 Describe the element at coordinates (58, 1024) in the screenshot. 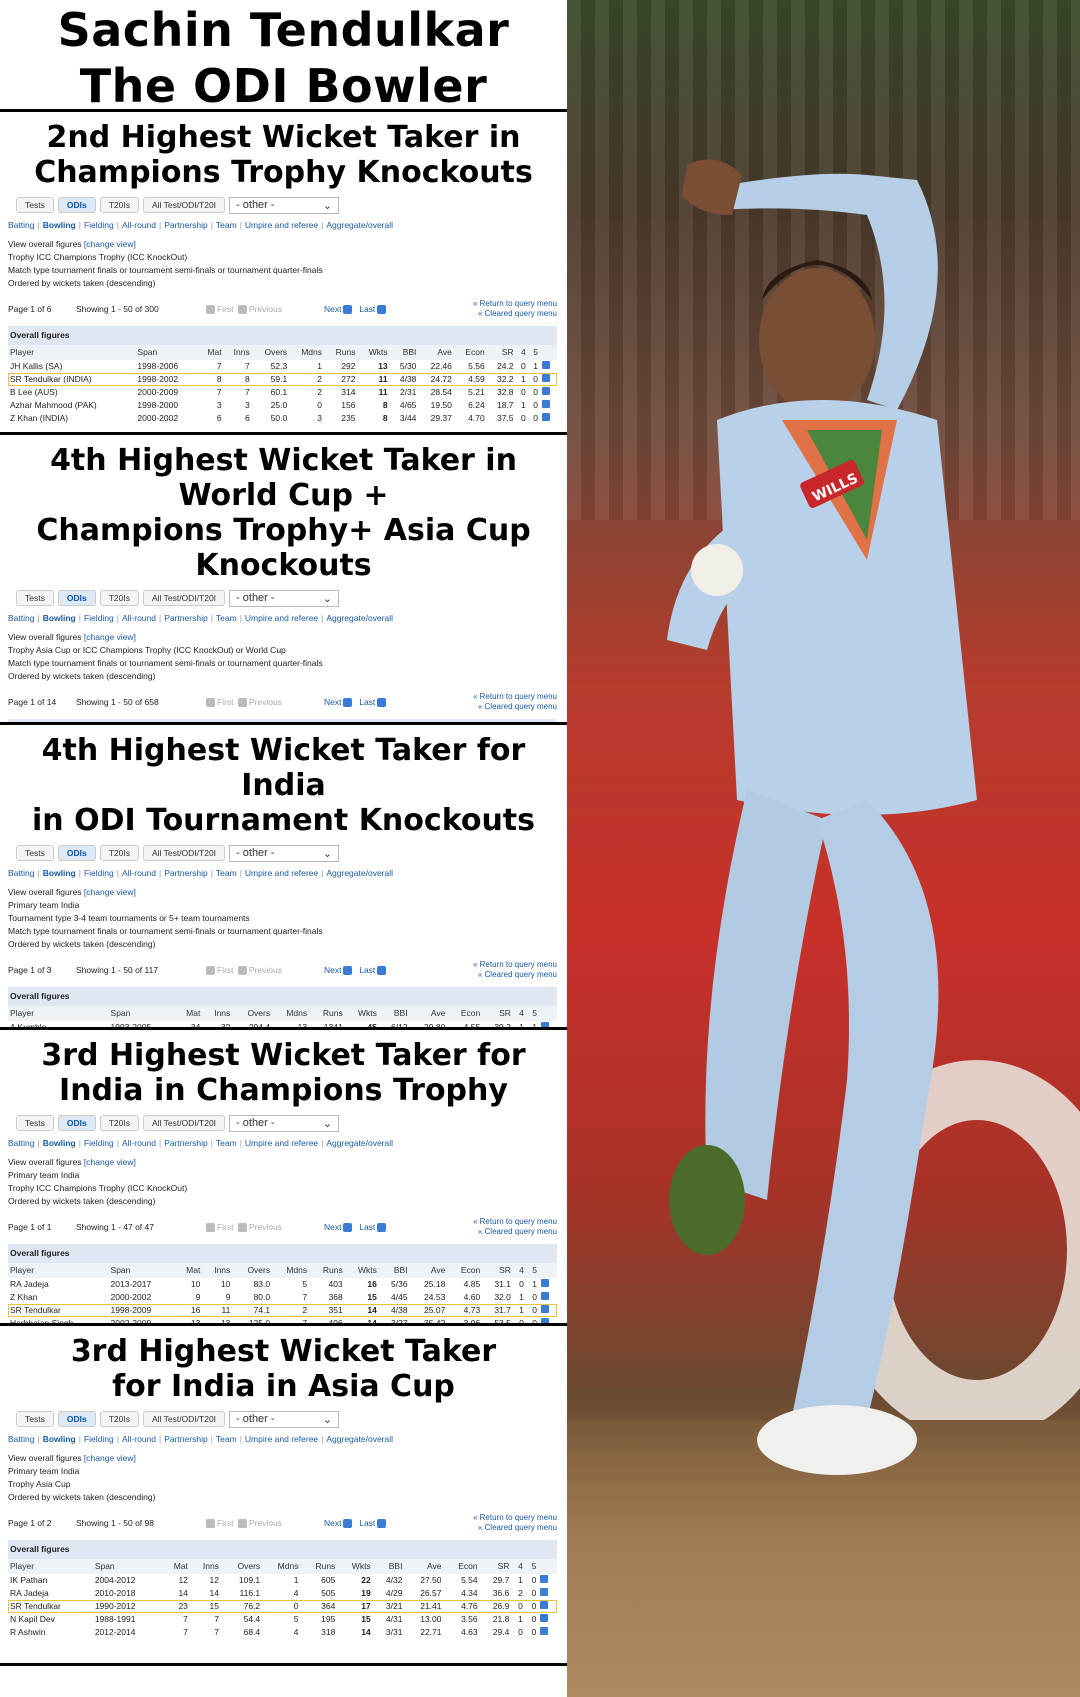

I see `table-cell: A Kumble` at that location.